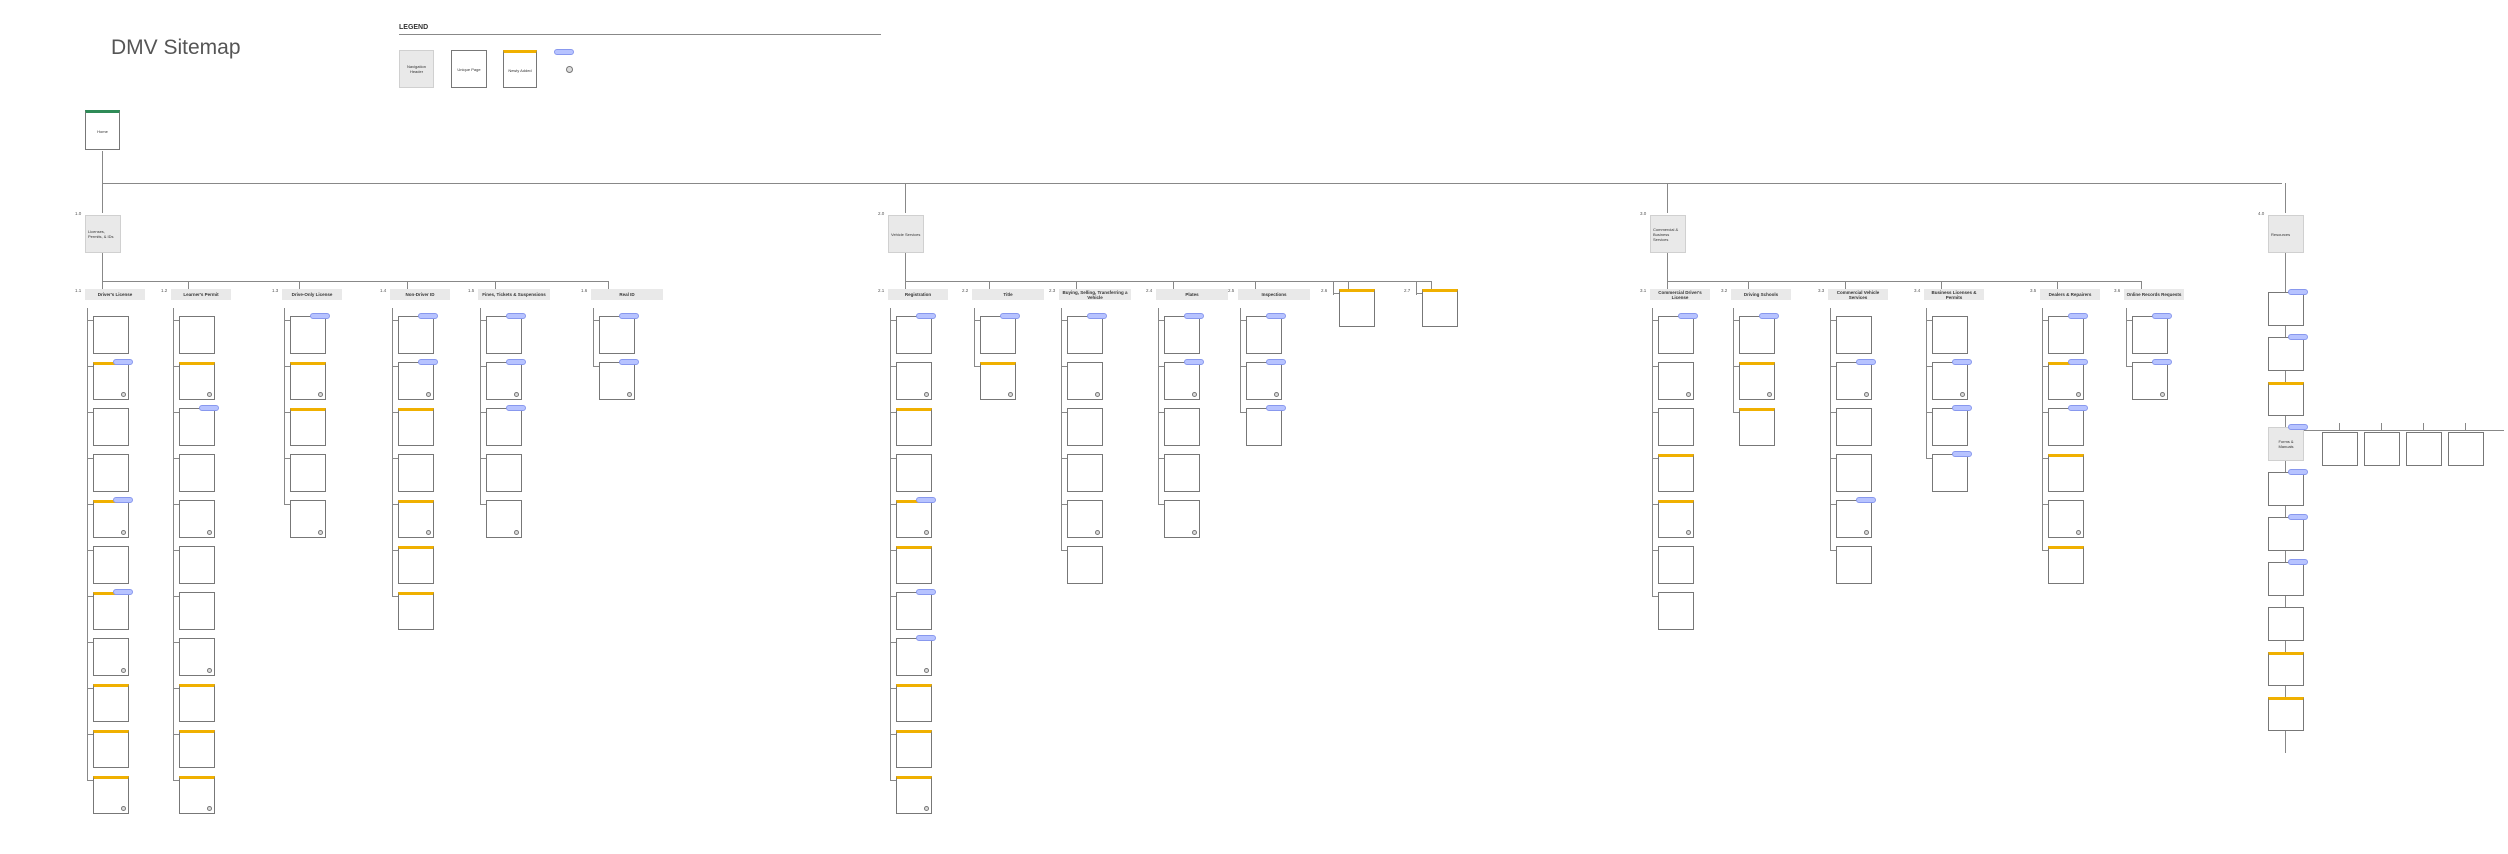 Image resolution: width=2508 pixels, height=854 pixels. Describe the element at coordinates (1761, 294) in the screenshot. I see `column-header: Driving Schools` at that location.